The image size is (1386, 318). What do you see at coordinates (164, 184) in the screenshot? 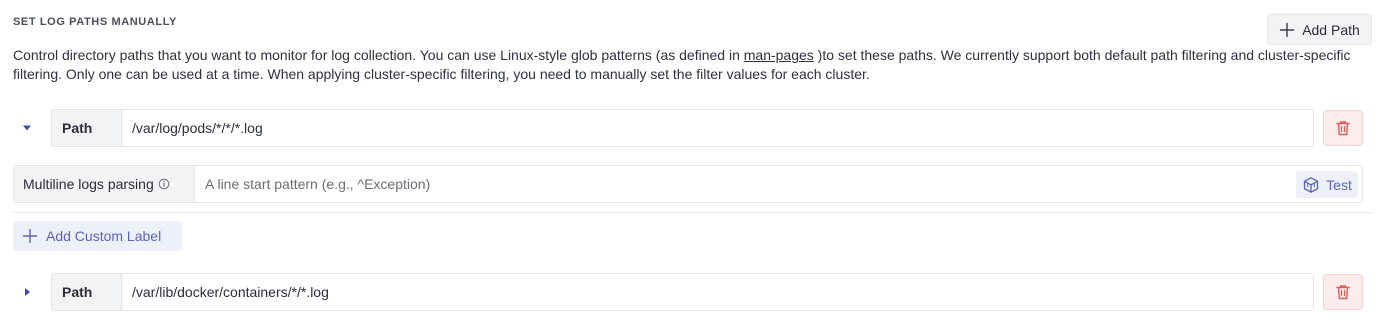
I see `info-icon` at bounding box center [164, 184].